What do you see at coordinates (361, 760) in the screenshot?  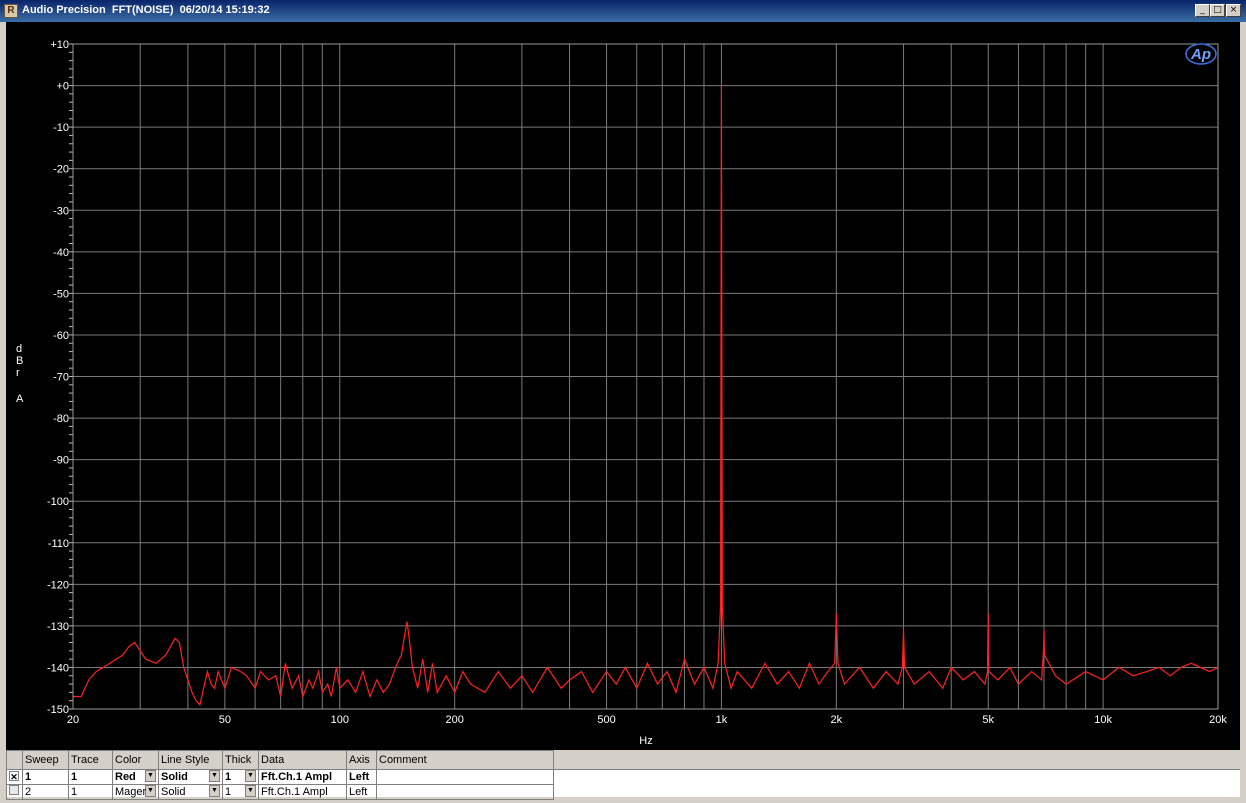 I see `legend-header-axis: Axis` at bounding box center [361, 760].